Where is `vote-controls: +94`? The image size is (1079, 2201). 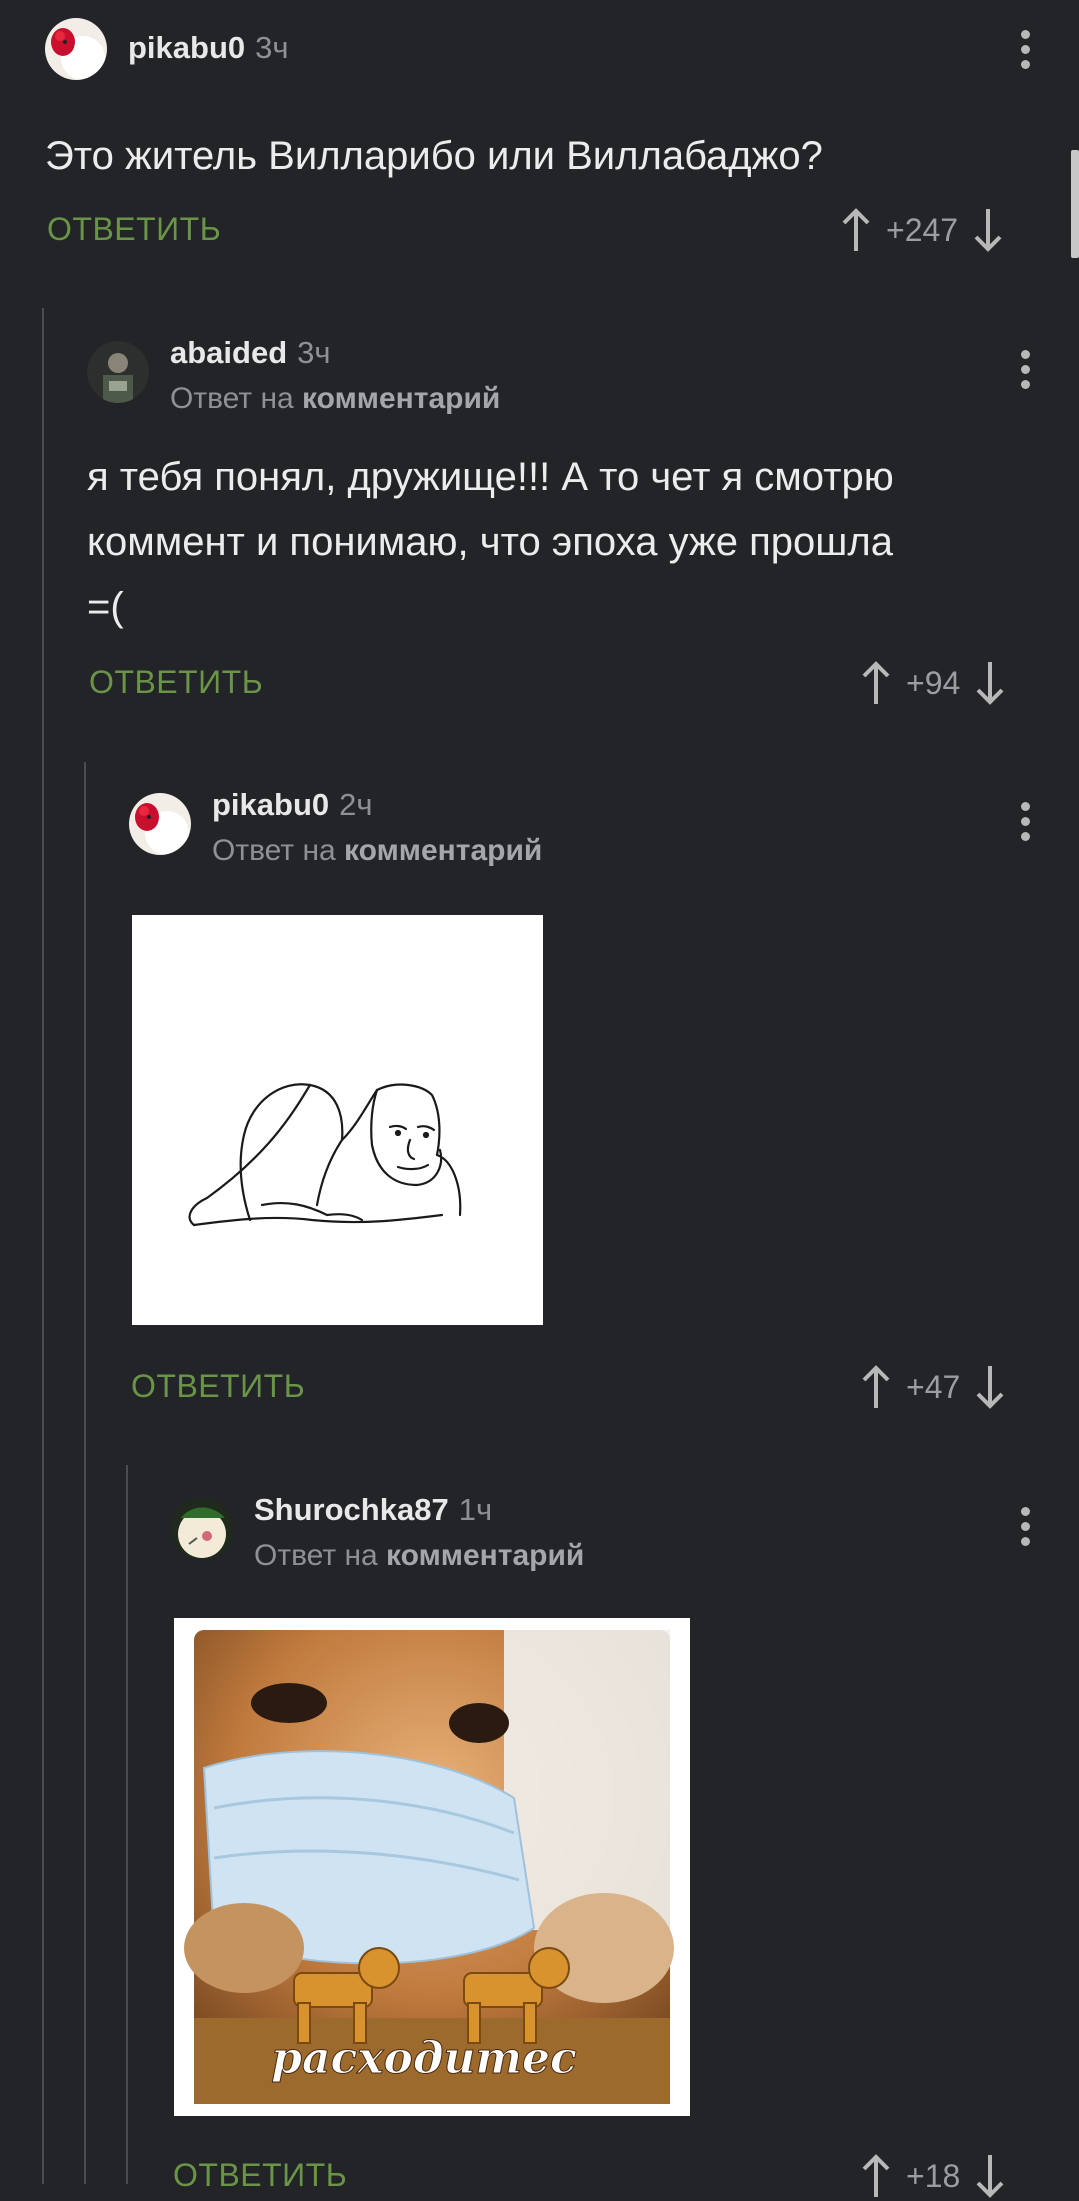
vote-controls: +94 is located at coordinates (933, 683).